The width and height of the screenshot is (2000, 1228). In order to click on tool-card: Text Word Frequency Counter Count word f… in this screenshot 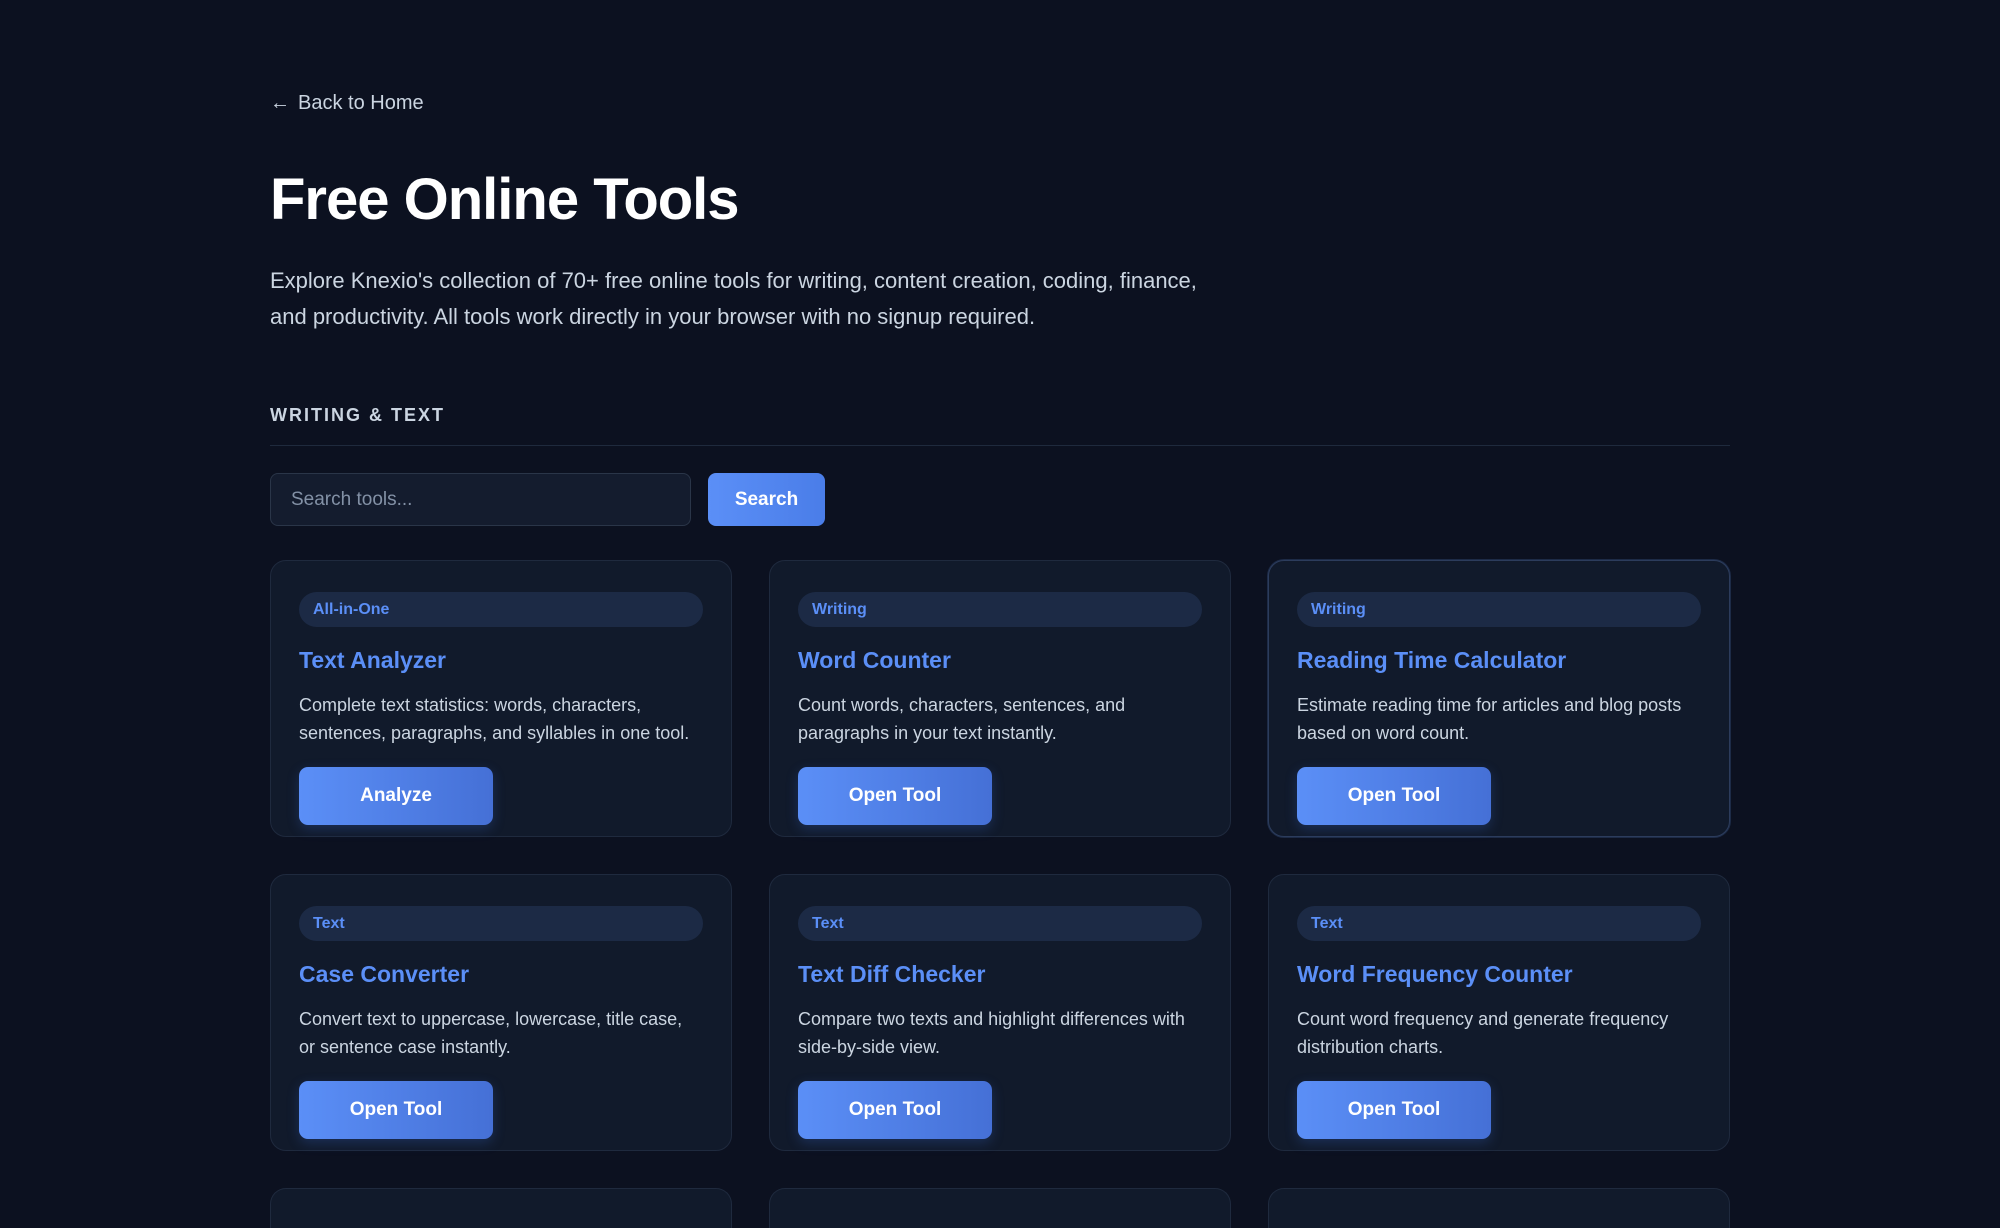, I will do `click(1499, 1012)`.